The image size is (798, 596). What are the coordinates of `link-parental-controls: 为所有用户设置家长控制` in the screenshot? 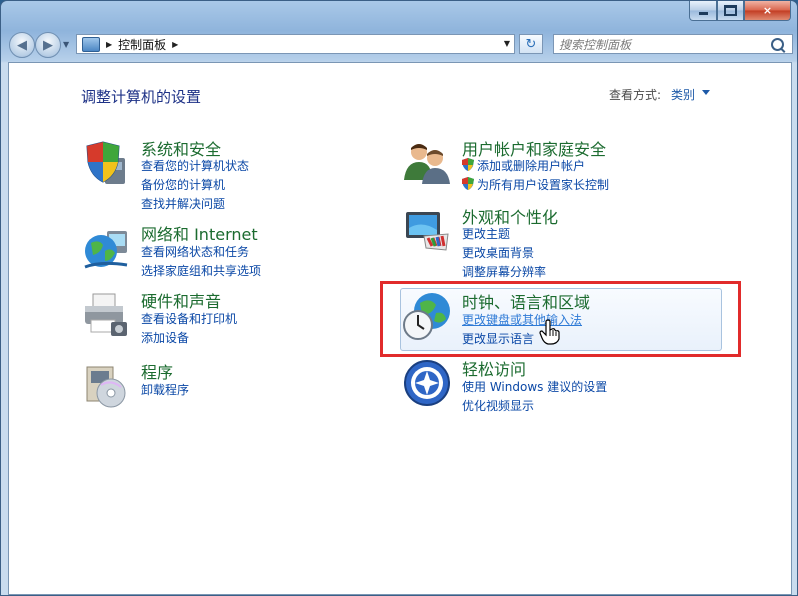 It's located at (543, 184).